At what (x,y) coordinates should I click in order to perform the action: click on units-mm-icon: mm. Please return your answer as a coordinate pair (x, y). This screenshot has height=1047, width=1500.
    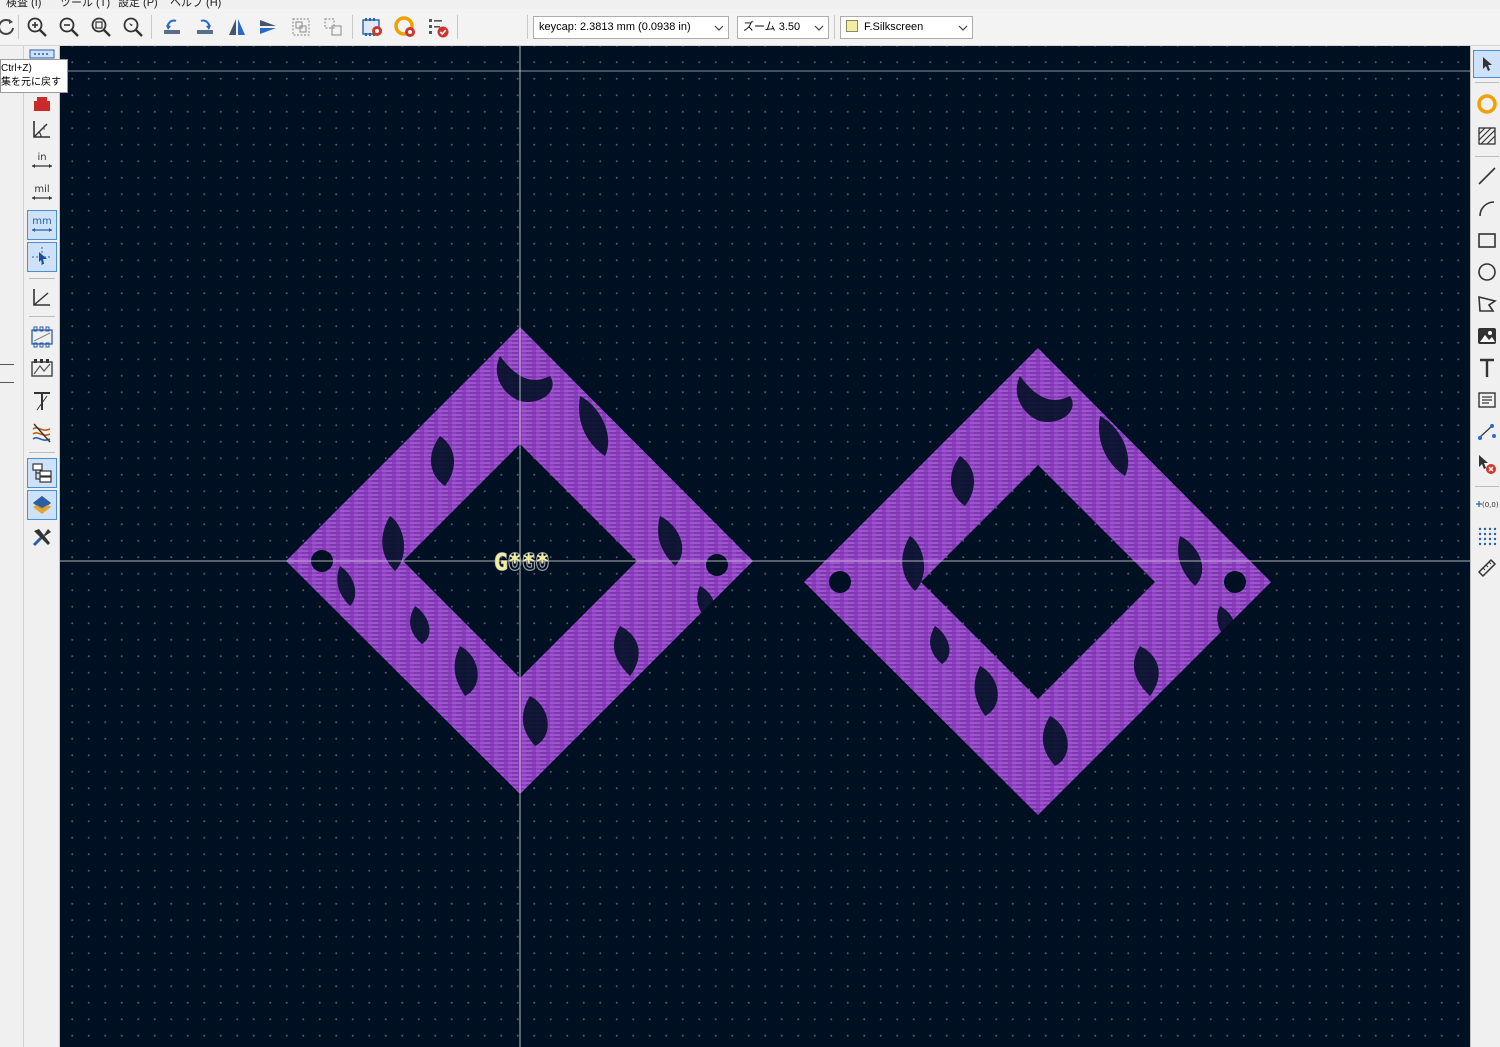
    Looking at the image, I should click on (42, 225).